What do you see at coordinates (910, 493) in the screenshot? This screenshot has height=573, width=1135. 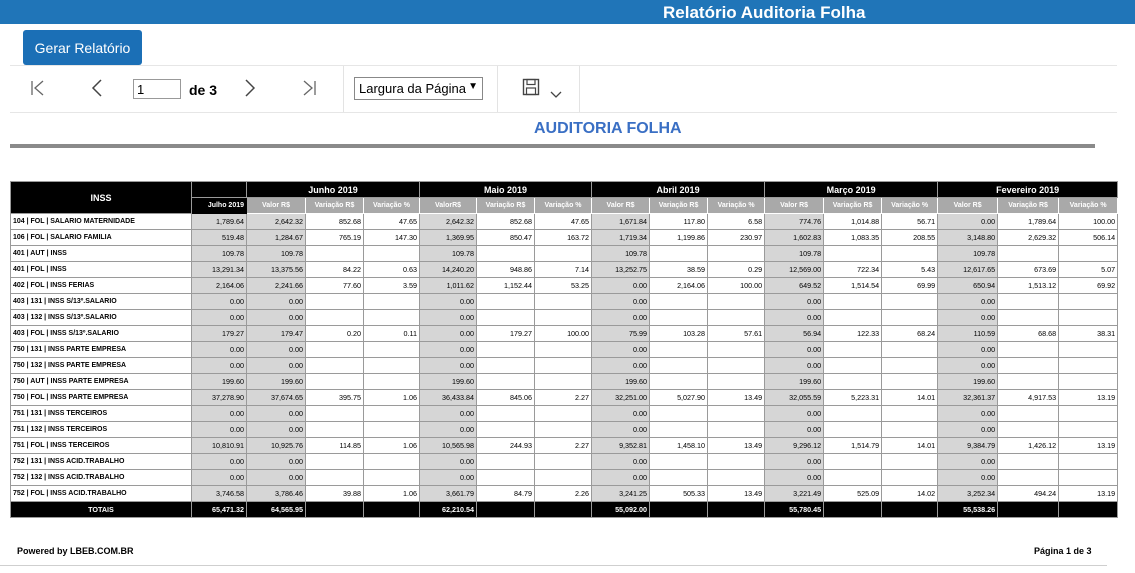 I see `table-cell: 14.02` at bounding box center [910, 493].